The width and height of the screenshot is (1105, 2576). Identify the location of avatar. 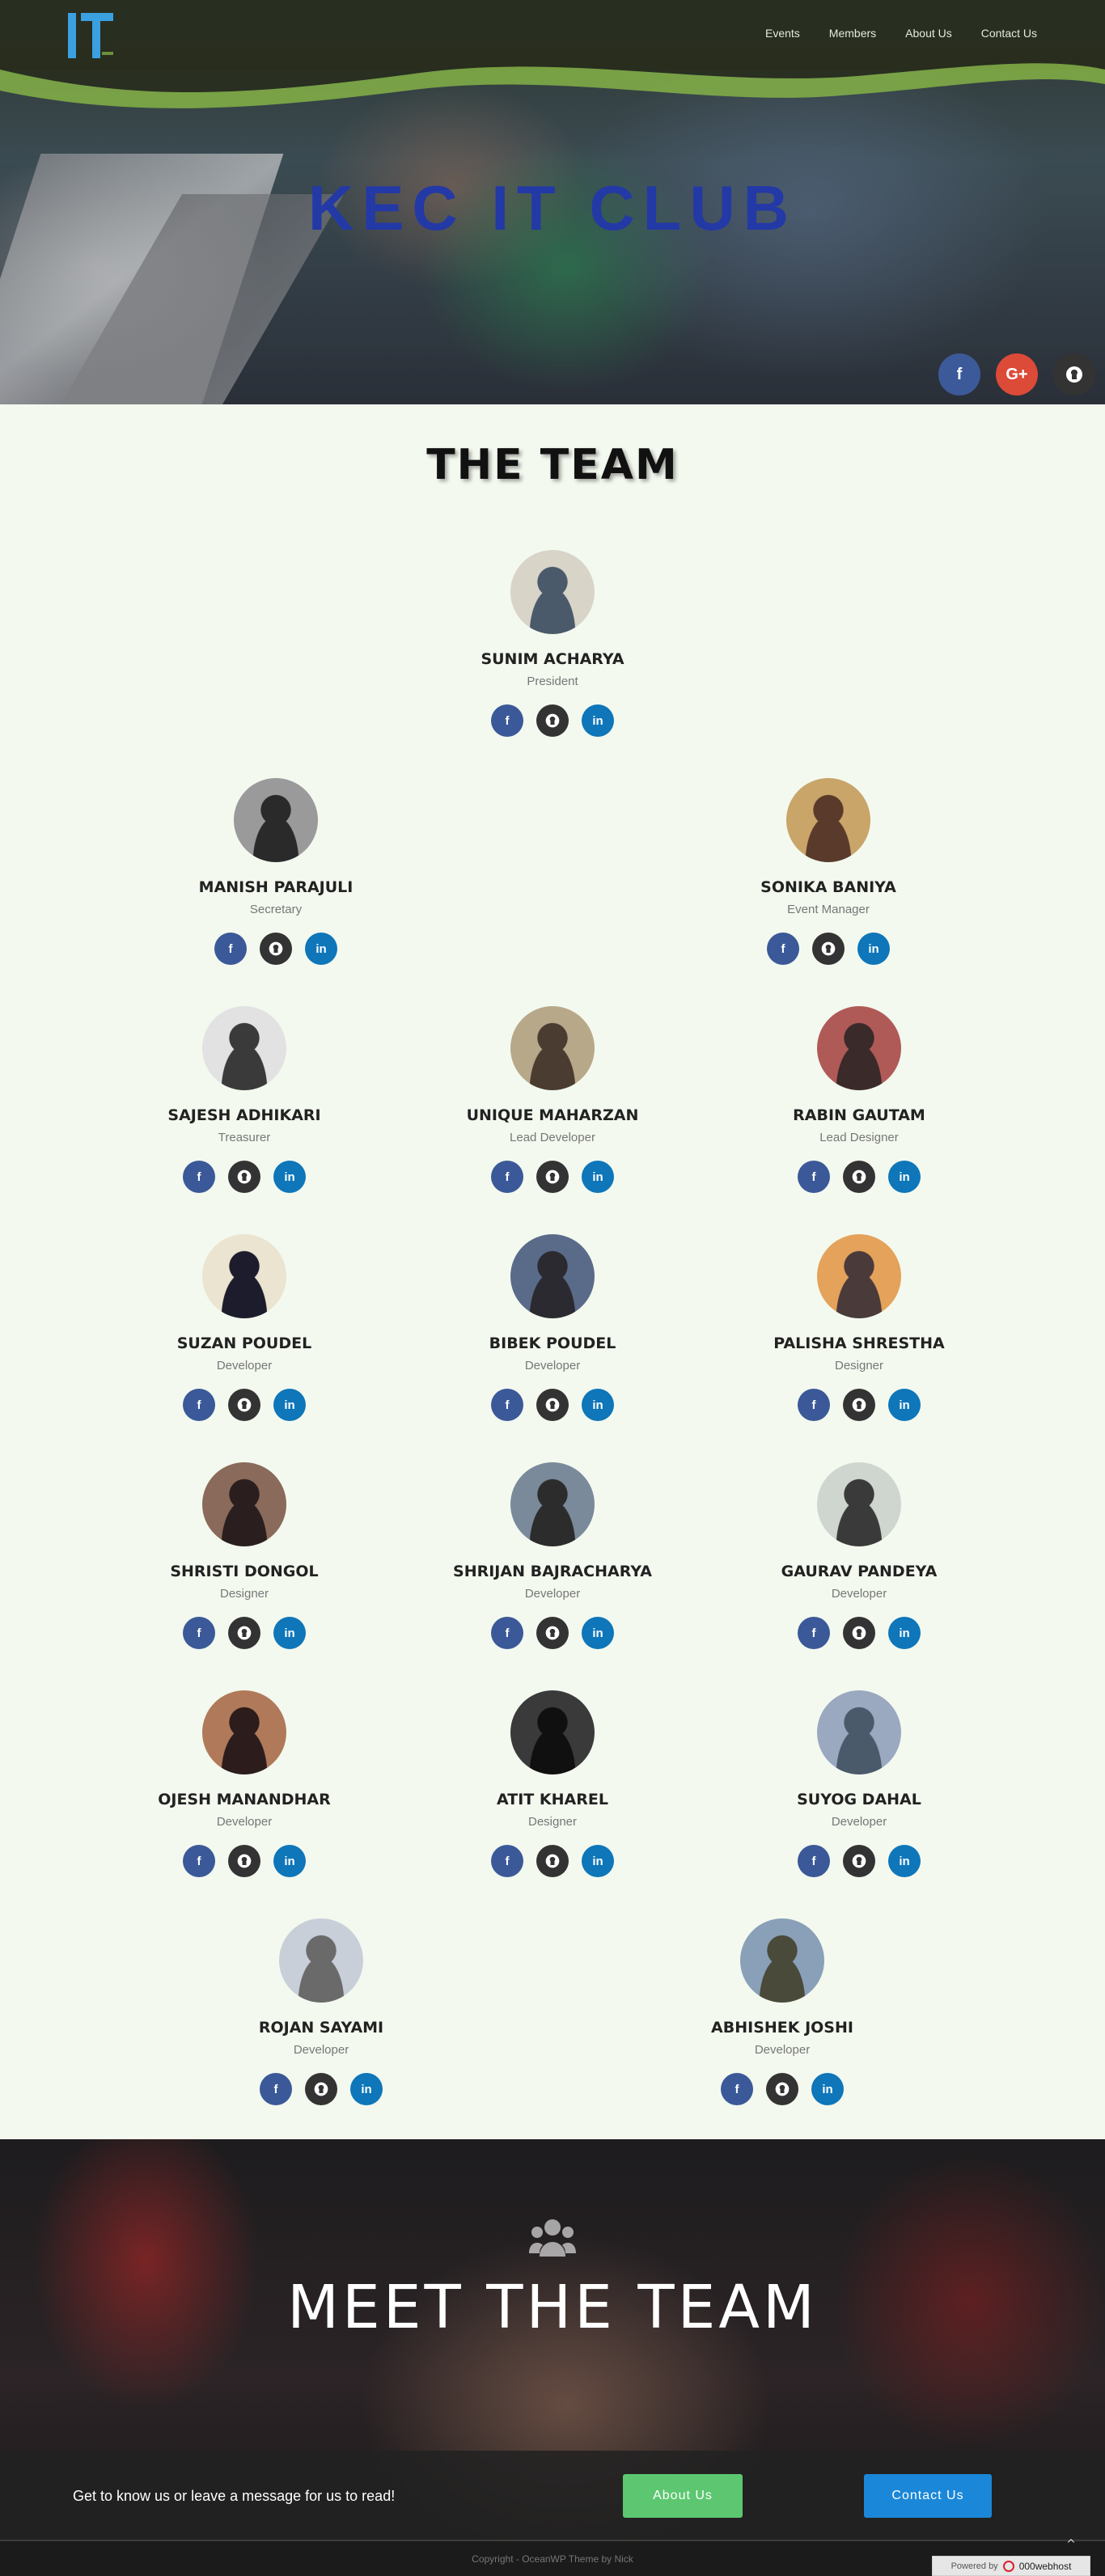
(244, 1276).